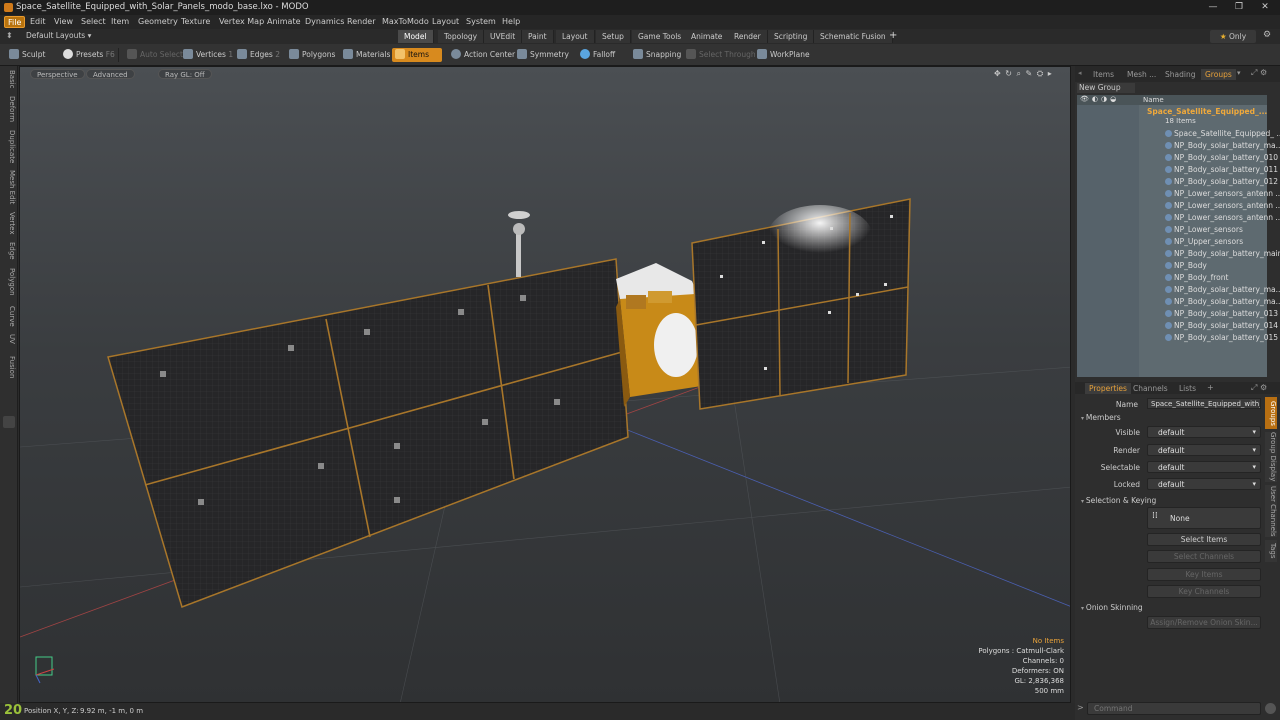  I want to click on tab-scripting: Scripting, so click(791, 36).